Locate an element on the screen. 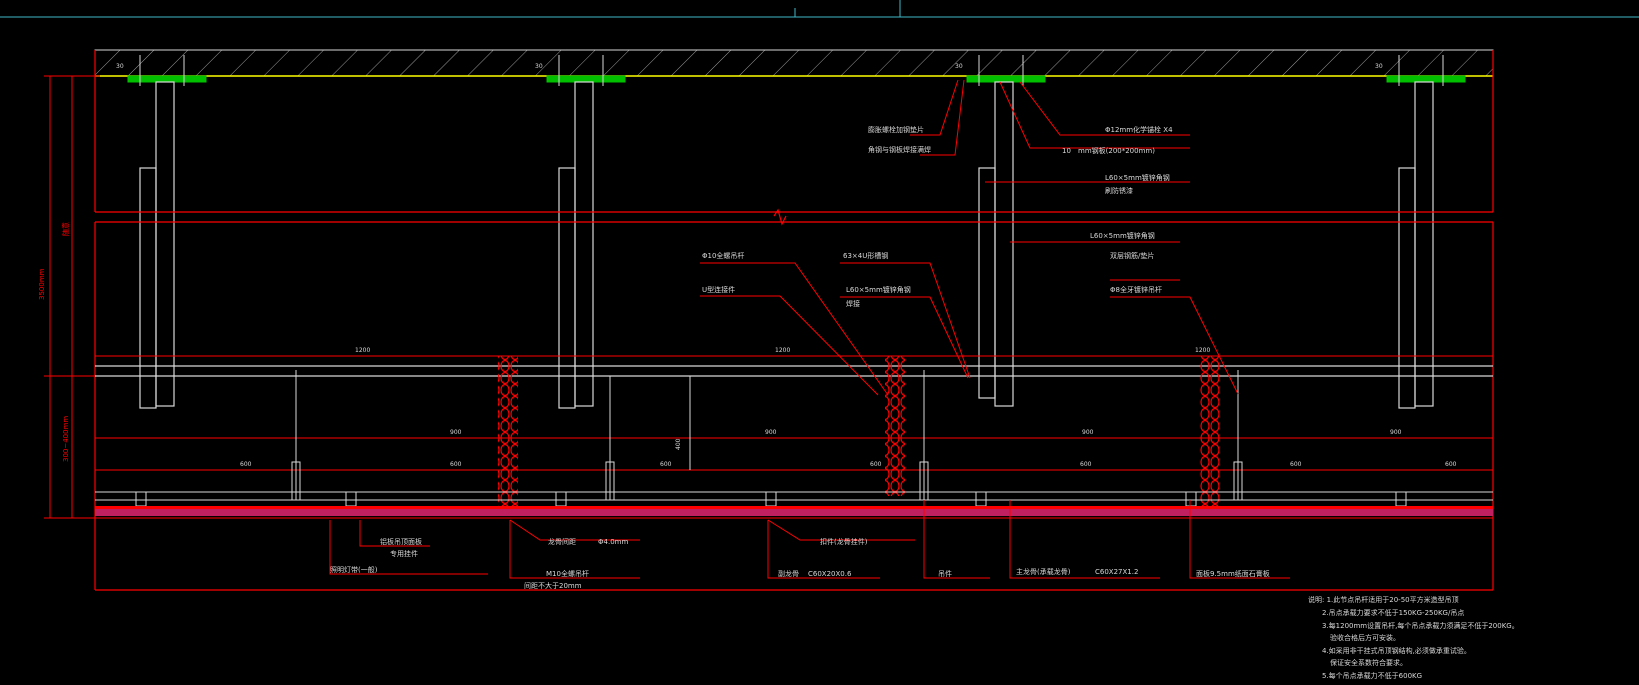 This screenshot has width=1639, height=685. label-keel-spacing: 龙骨间距 is located at coordinates (562, 541).